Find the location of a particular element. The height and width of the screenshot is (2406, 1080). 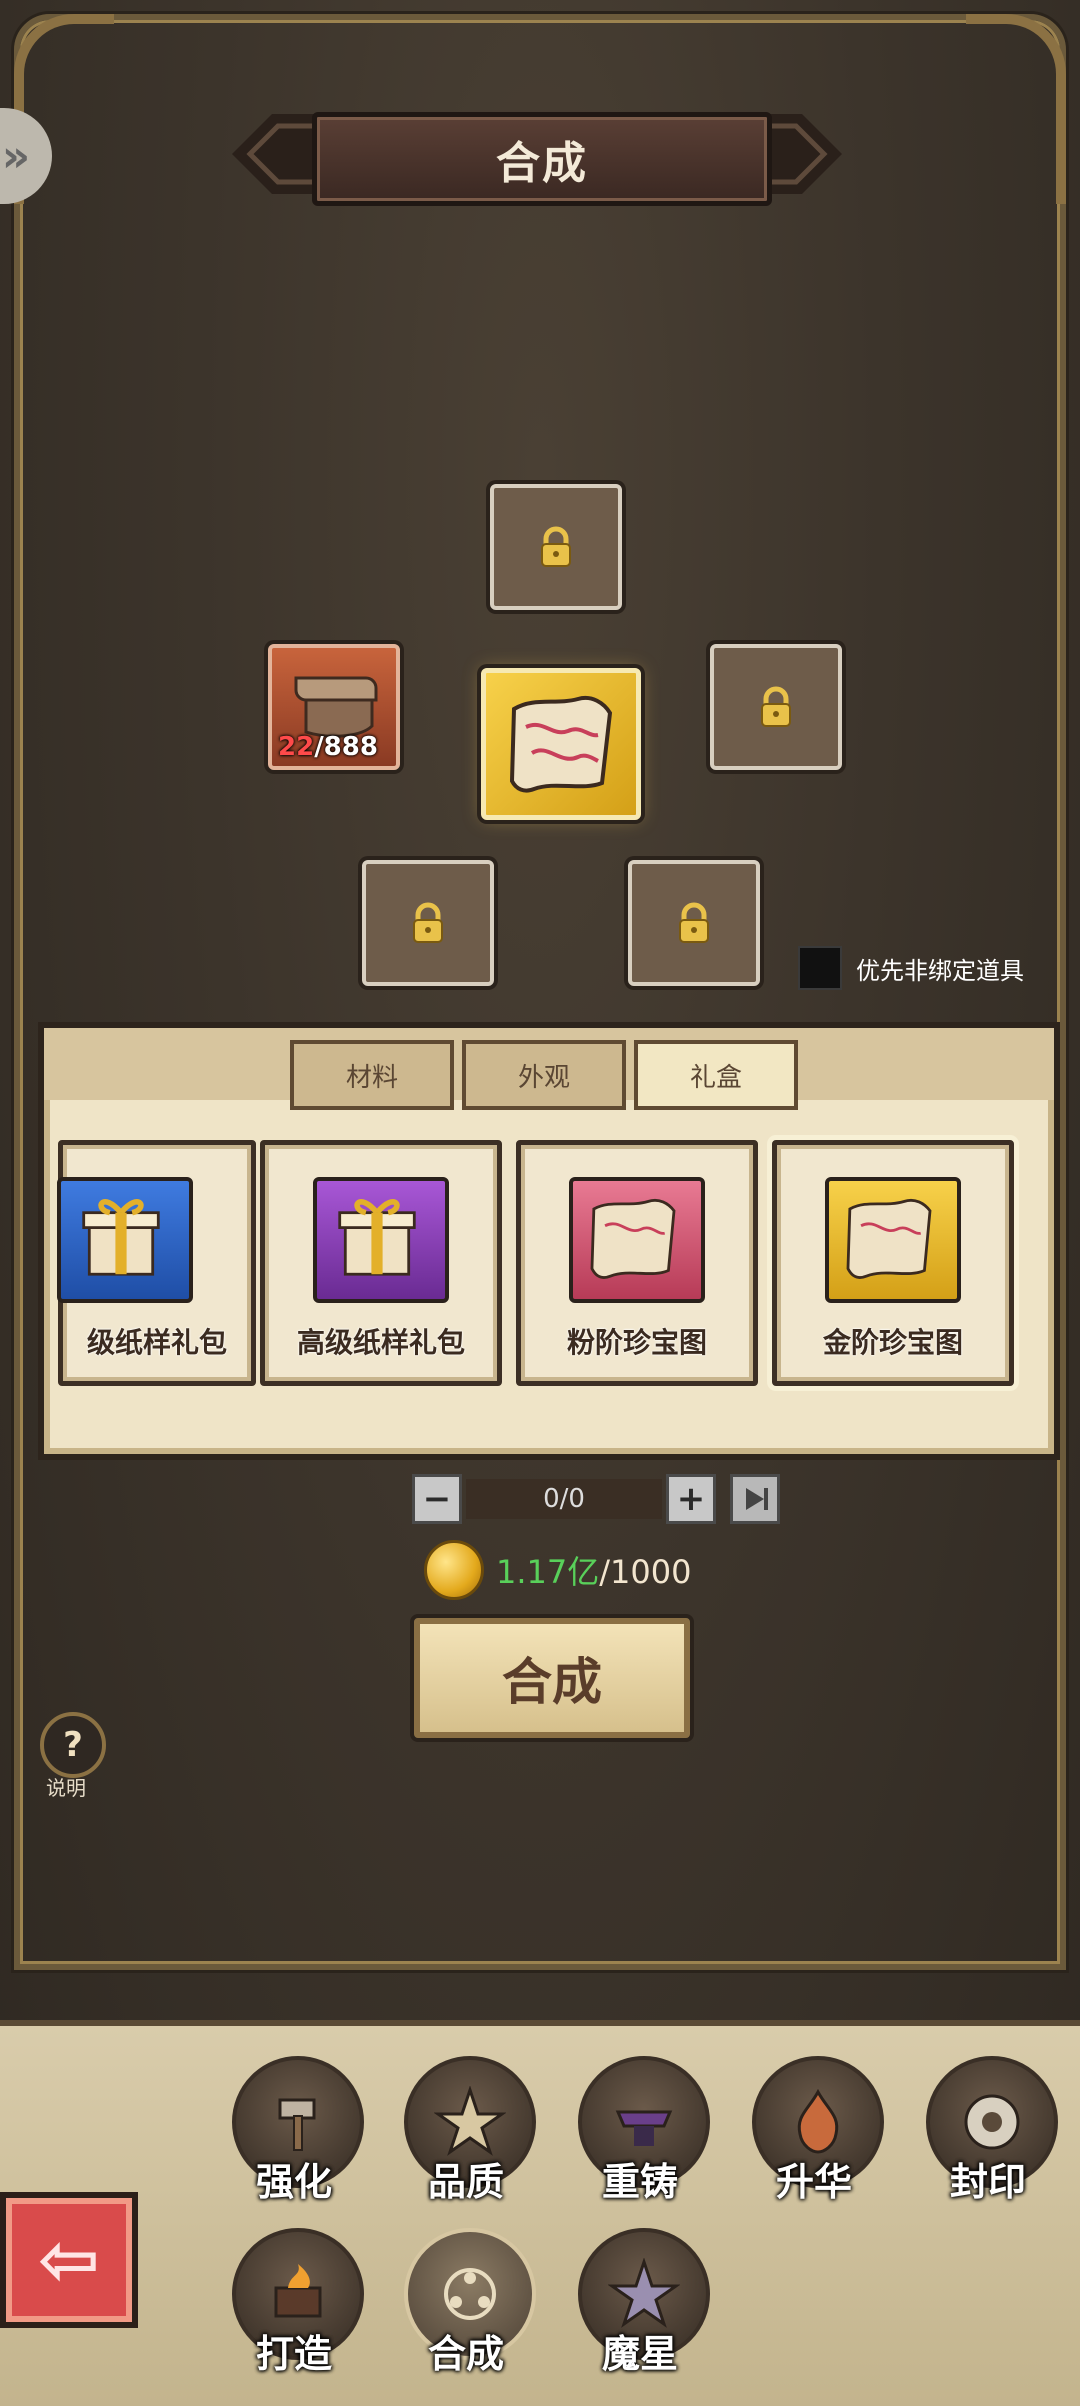

nav-sublimate: 升华 is located at coordinates (814, 2131).